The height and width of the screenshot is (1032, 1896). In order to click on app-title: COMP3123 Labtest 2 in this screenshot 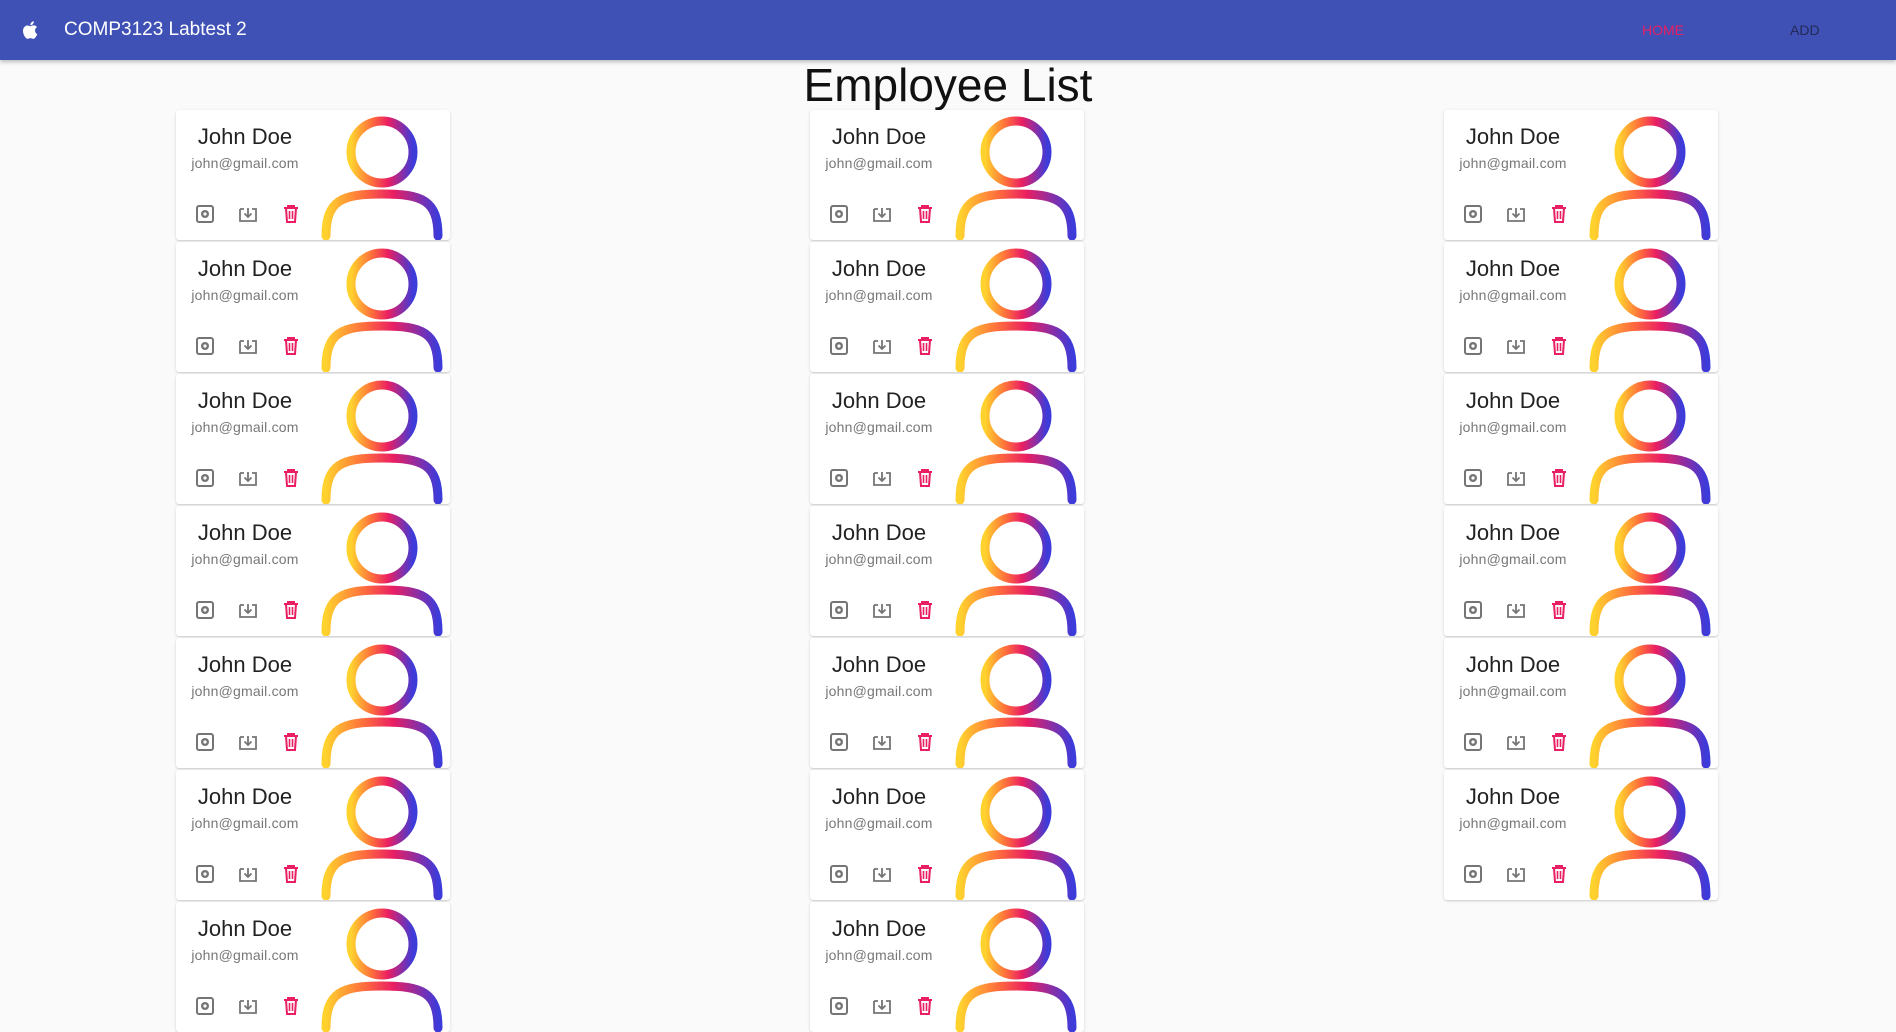, I will do `click(155, 29)`.